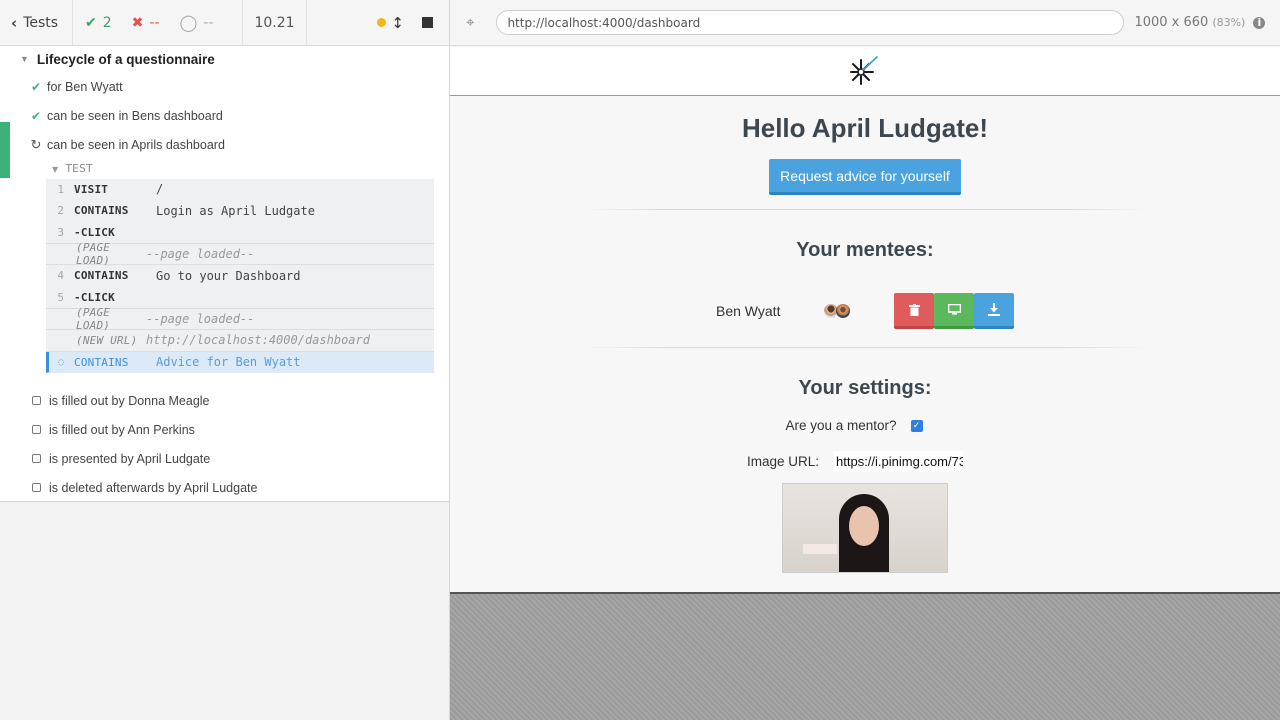  Describe the element at coordinates (122, 429) in the screenshot. I see `test-title: is filled out by Ann Perkins` at that location.